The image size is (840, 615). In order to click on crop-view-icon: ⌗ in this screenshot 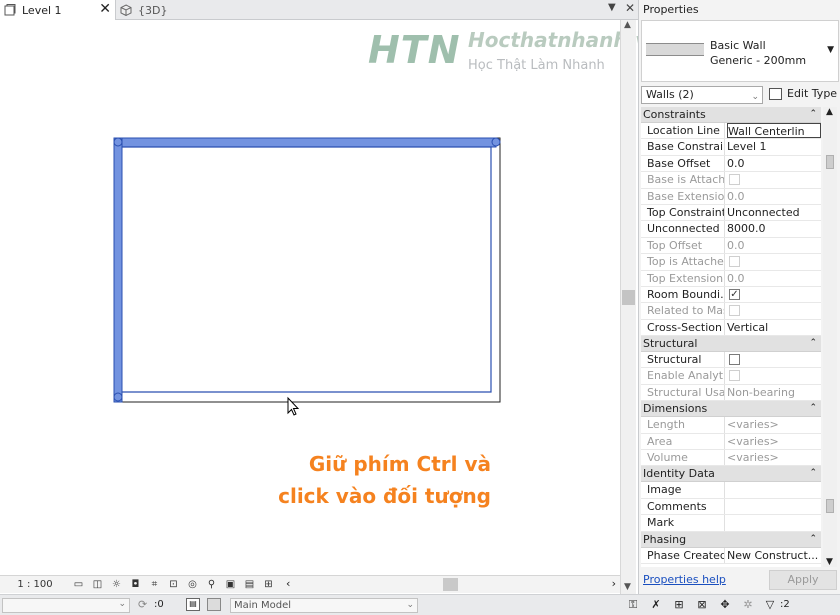, I will do `click(154, 585)`.